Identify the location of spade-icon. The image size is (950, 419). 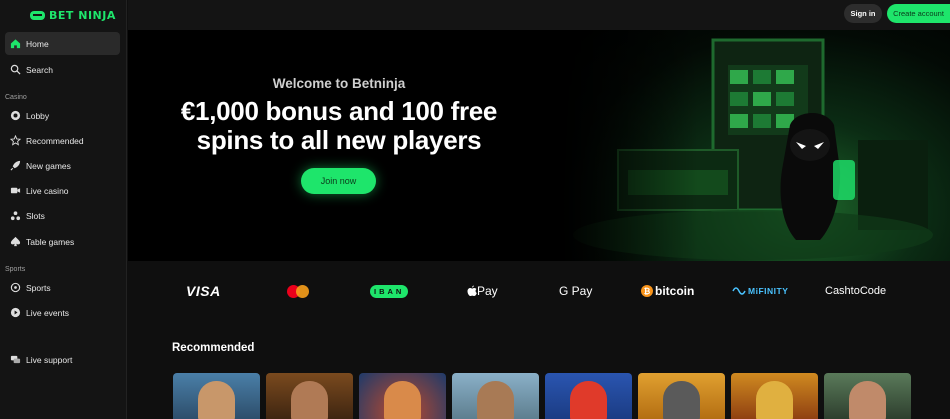
(15, 241).